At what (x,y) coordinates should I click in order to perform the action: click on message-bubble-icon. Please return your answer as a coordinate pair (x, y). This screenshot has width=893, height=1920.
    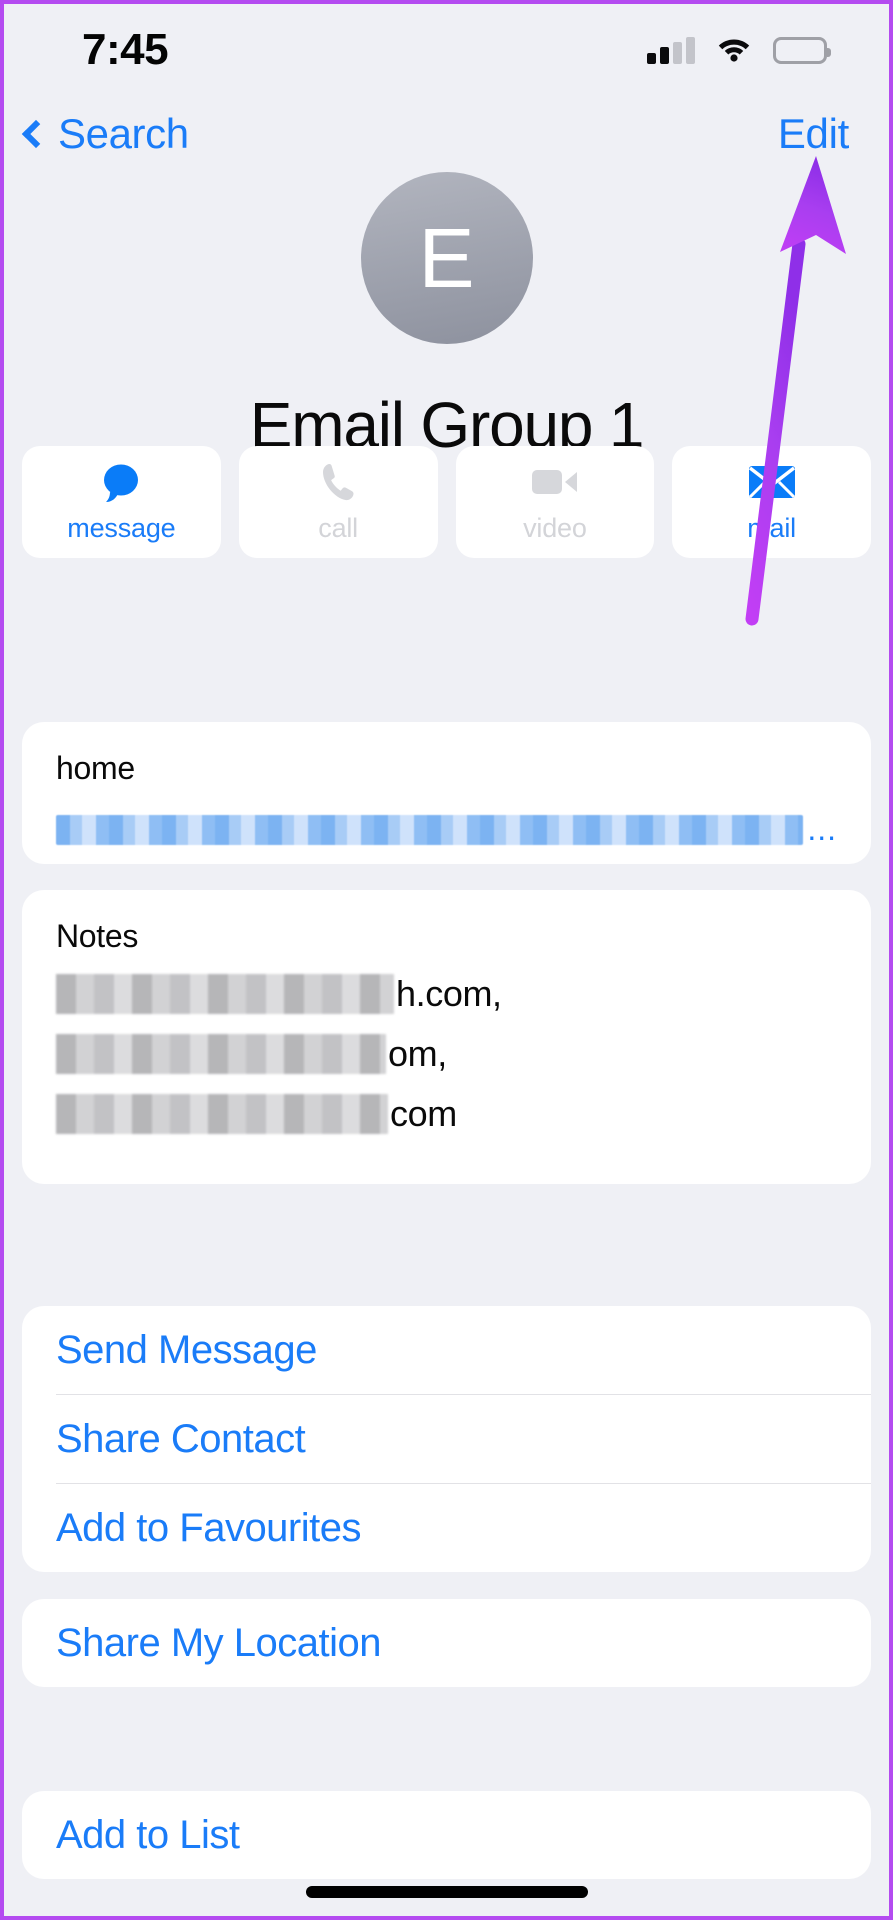
    Looking at the image, I should click on (121, 482).